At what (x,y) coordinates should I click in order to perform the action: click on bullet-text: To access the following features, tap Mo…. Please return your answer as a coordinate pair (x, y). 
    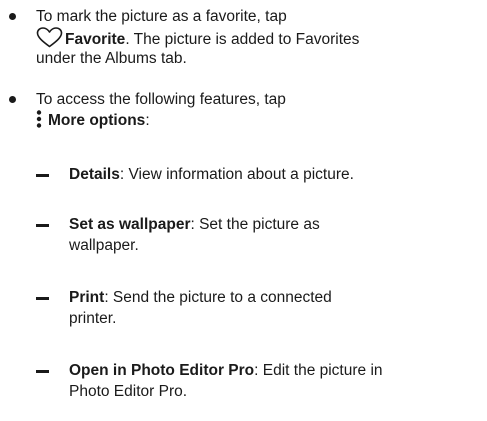
    Looking at the image, I should click on (256, 110).